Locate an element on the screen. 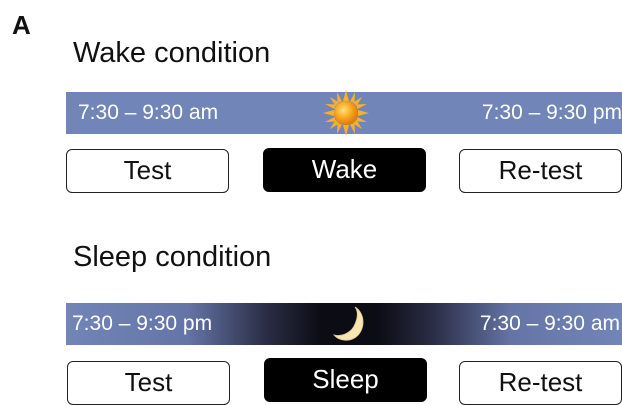  wake-test-box: Test is located at coordinates (147, 171).